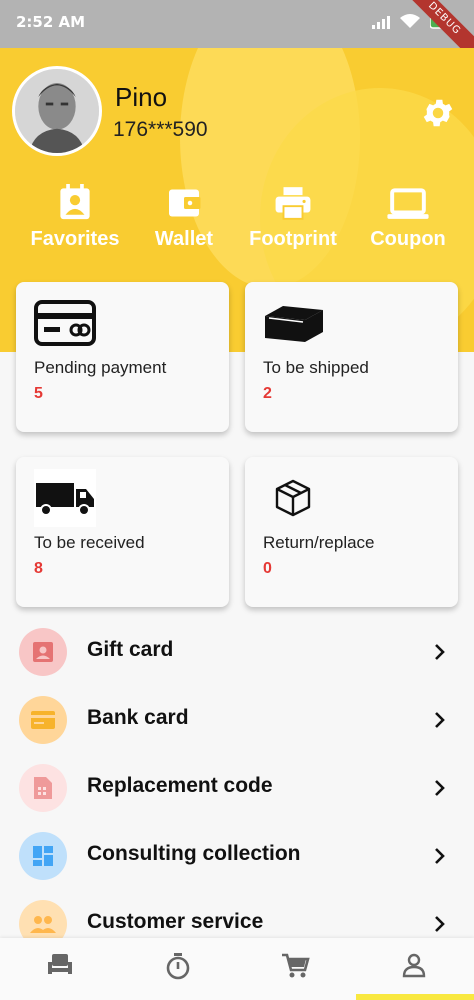 The height and width of the screenshot is (1000, 474). I want to click on order-card-pending-payment: Pending payment 5, so click(122, 357).